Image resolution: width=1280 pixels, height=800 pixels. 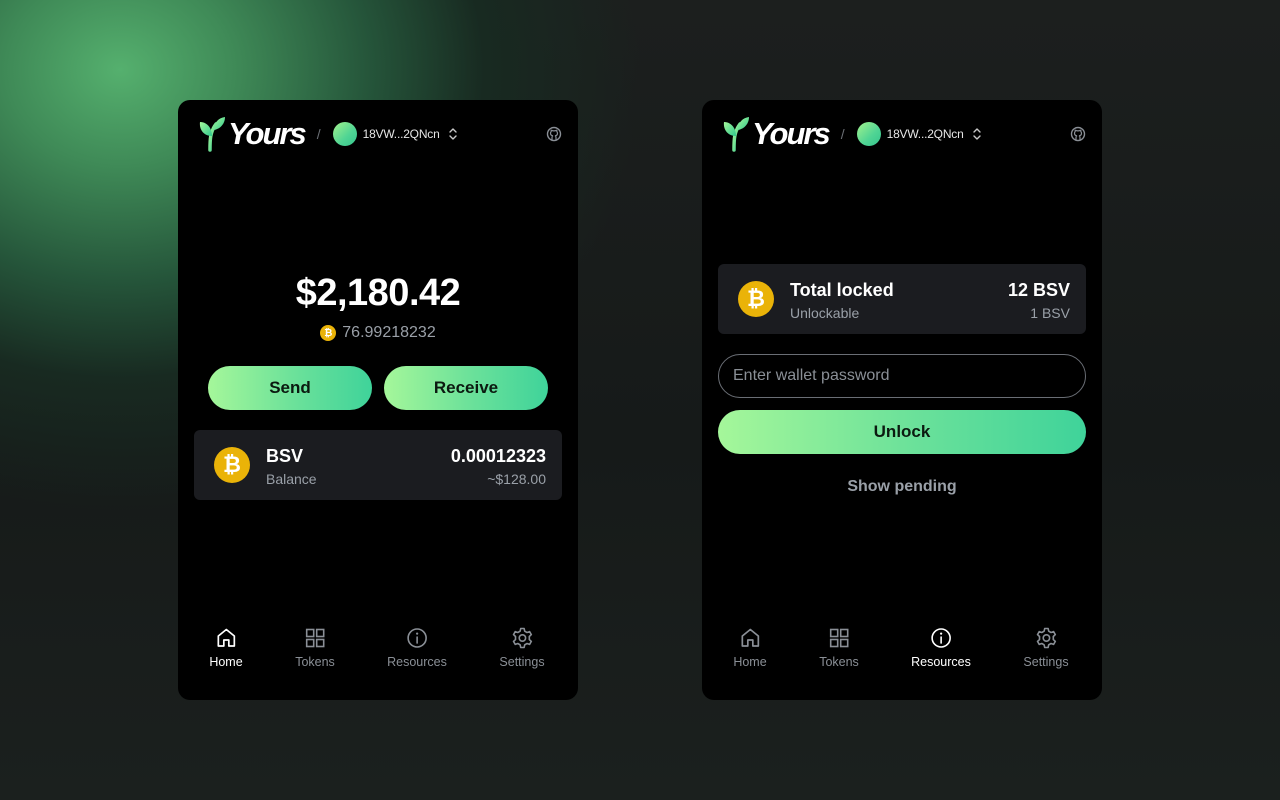 I want to click on unlock-button: Unlock, so click(x=902, y=432).